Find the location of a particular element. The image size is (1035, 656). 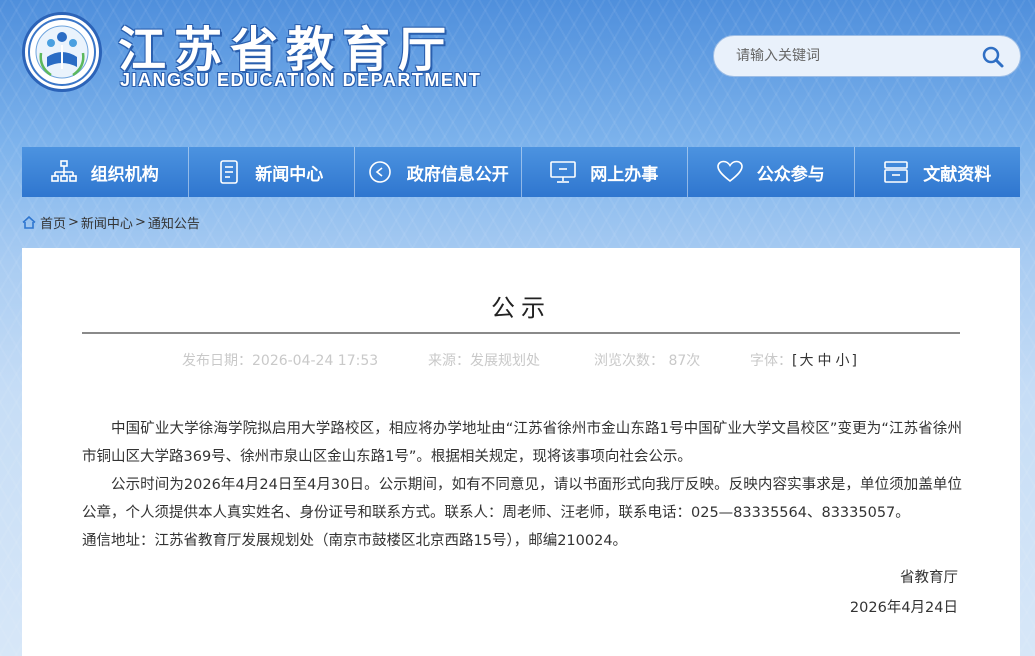

nav-item-label: 公众参与 is located at coordinates (790, 174).